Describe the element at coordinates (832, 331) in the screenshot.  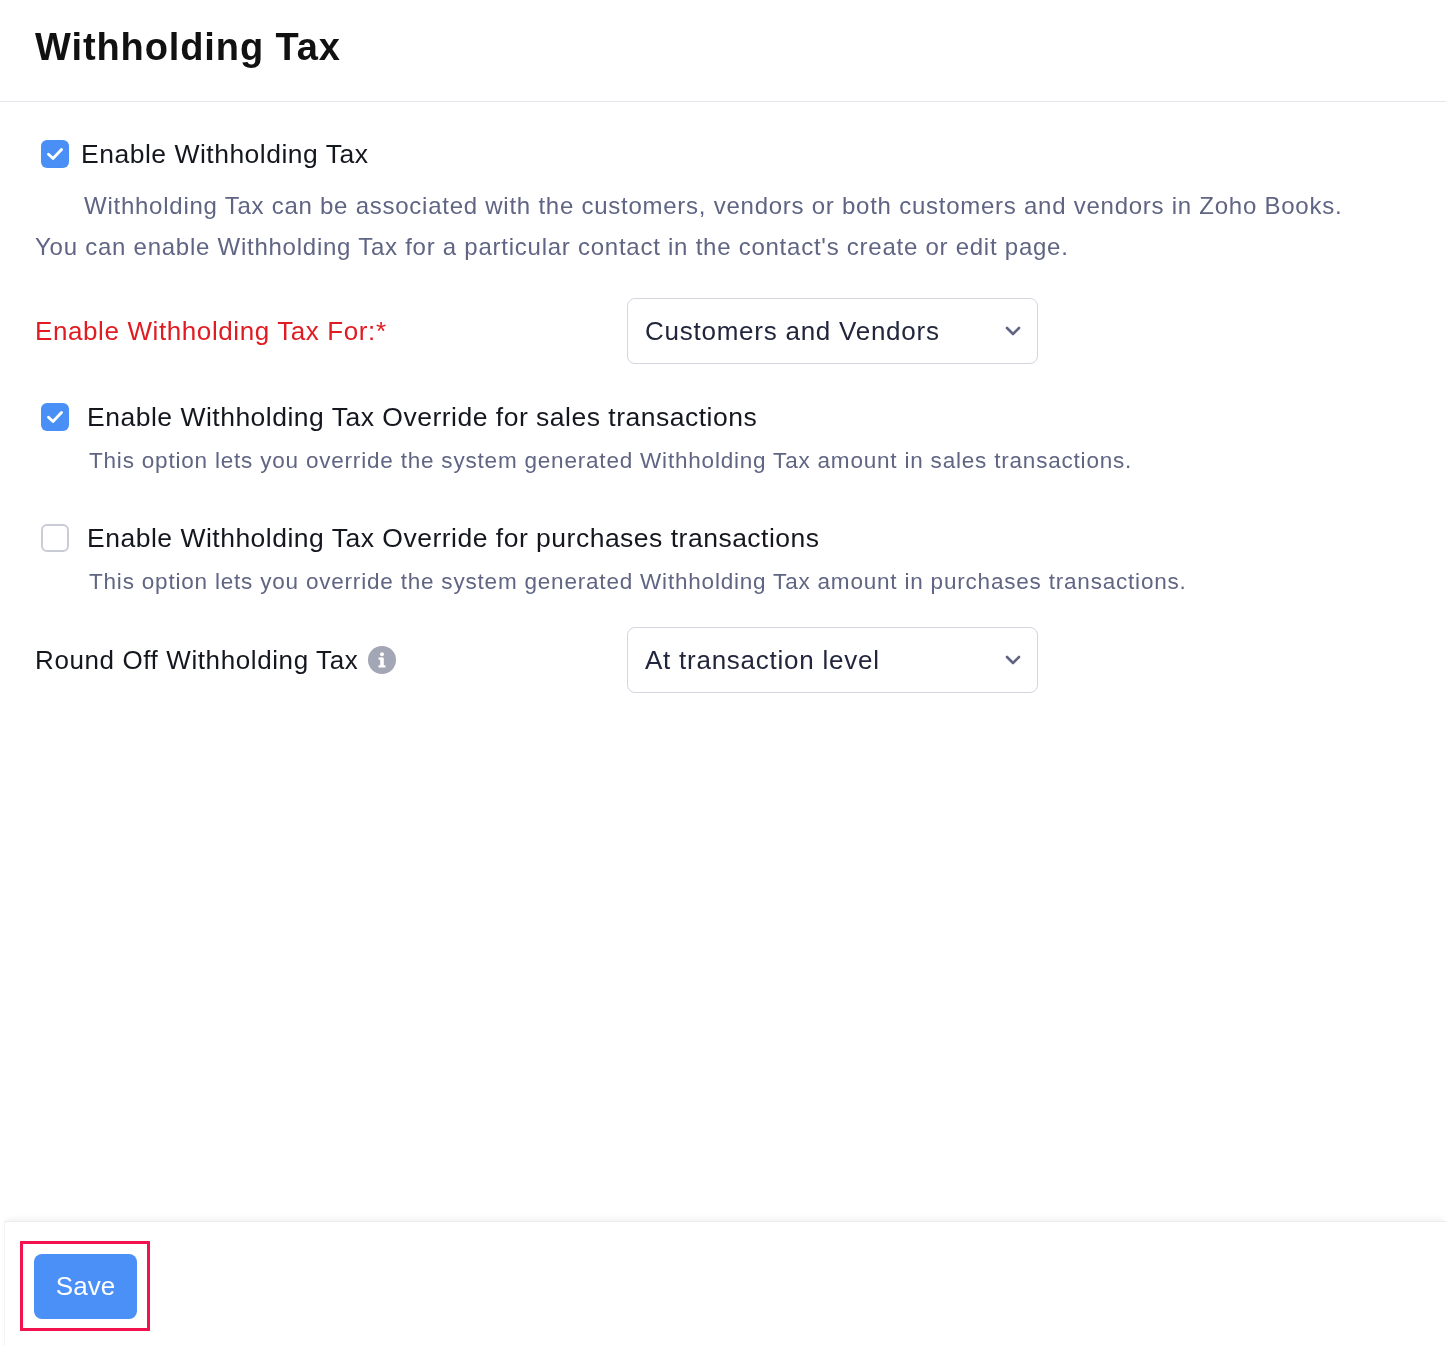
I see `dropdown: Customers and Vendors` at that location.